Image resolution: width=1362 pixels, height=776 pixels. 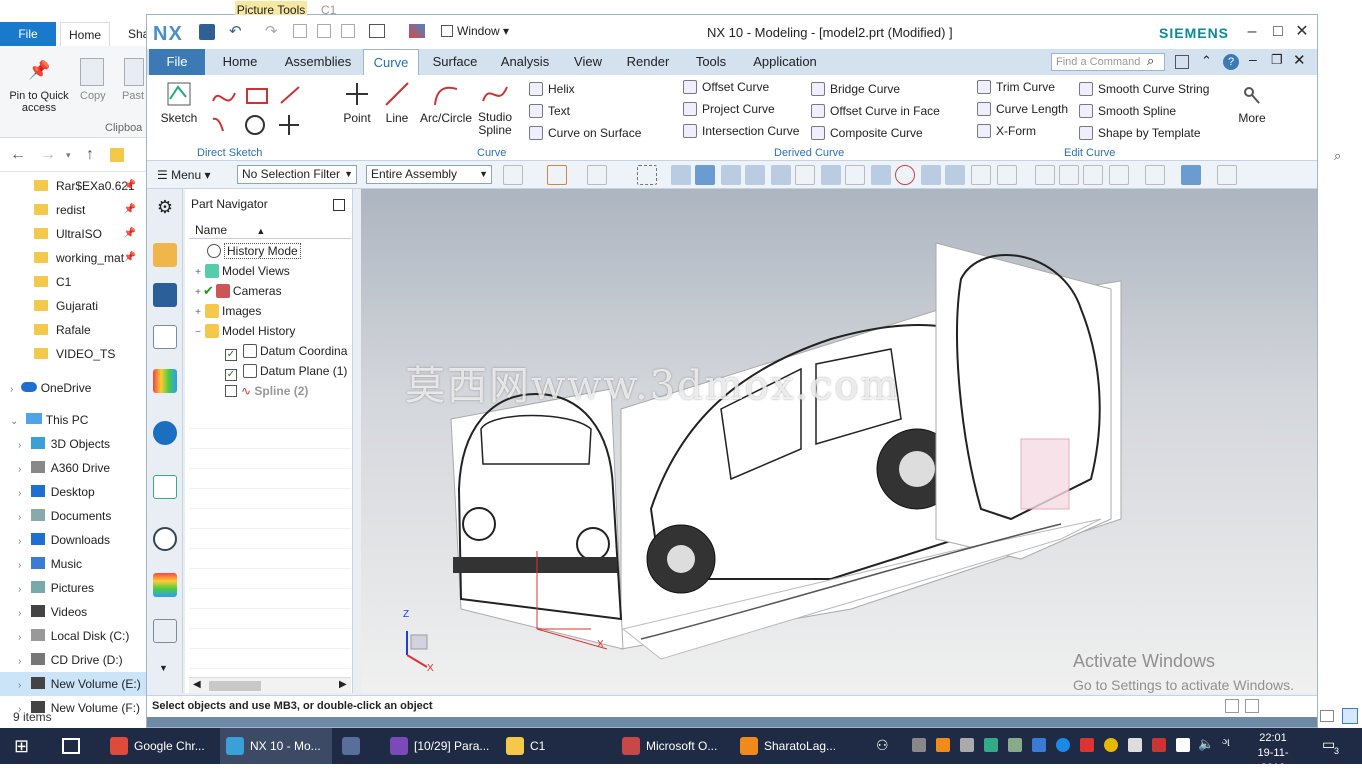 What do you see at coordinates (1333, 746) in the screenshot?
I see `notifications-icon: ▭` at bounding box center [1333, 746].